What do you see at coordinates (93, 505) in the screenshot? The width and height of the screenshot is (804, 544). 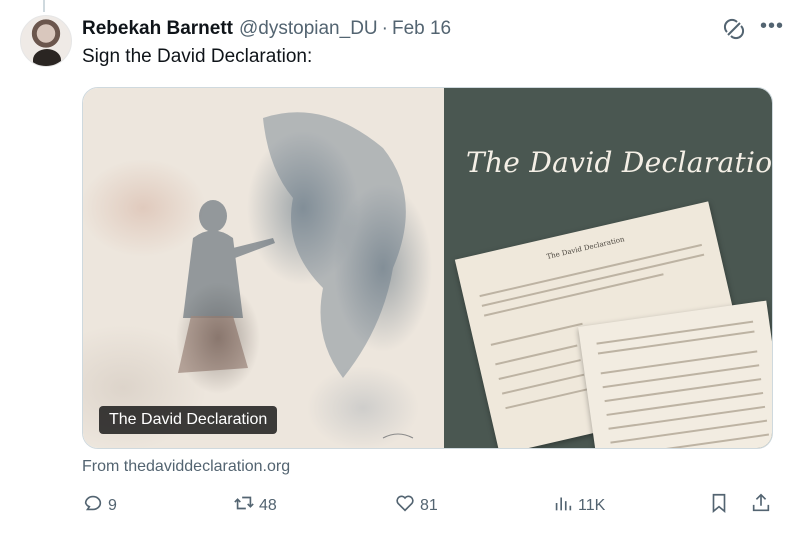 I see `reply-icon` at bounding box center [93, 505].